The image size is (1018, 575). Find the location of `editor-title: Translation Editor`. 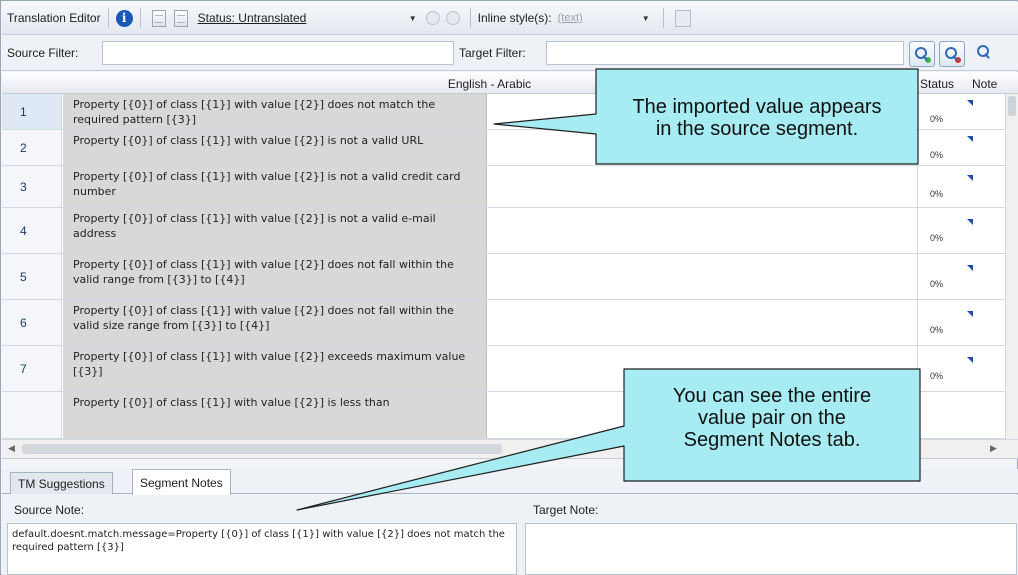

editor-title: Translation Editor is located at coordinates (54, 18).